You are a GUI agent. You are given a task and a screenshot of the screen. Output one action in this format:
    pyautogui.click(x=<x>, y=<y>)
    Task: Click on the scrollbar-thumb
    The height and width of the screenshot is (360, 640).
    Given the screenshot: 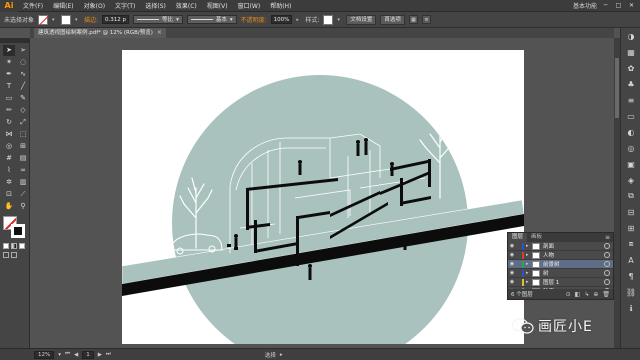 What is the action you would take?
    pyautogui.click(x=617, y=88)
    